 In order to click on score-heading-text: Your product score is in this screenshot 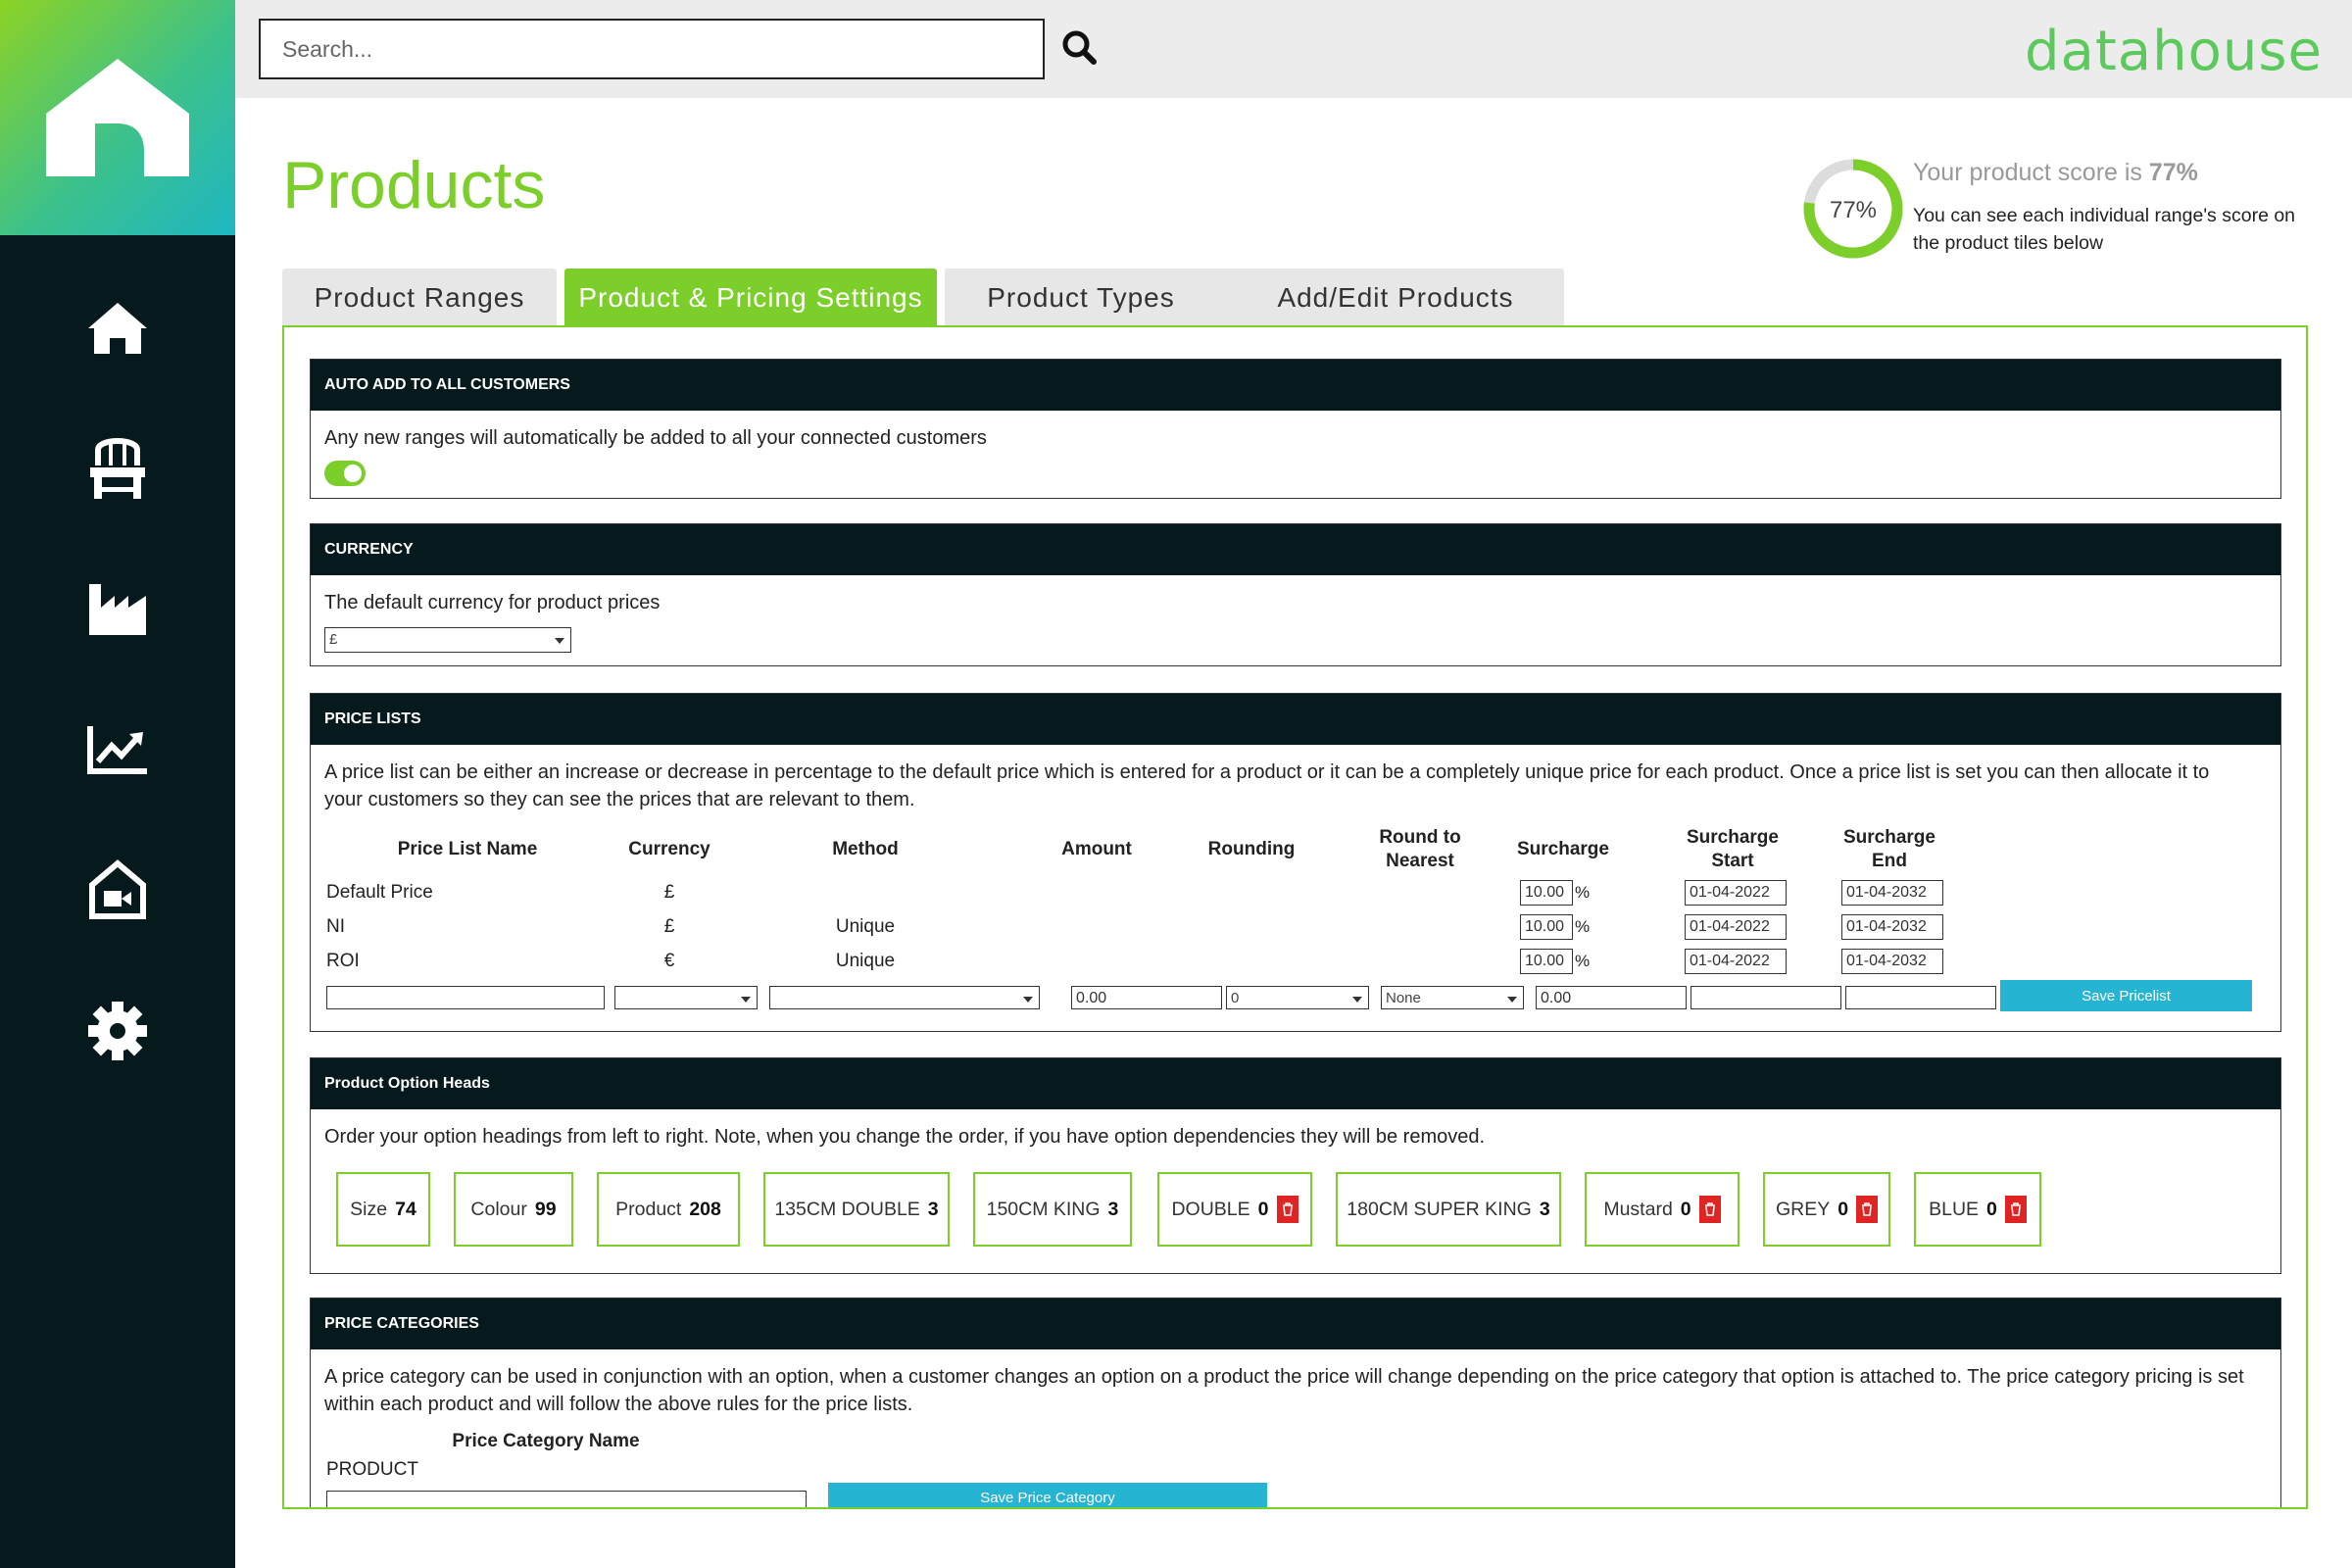, I will do `click(2031, 172)`.